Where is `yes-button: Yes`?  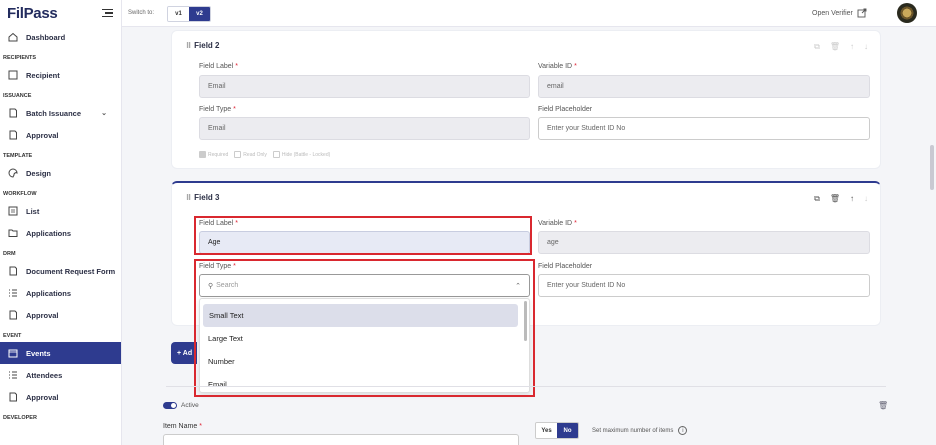 yes-button: Yes is located at coordinates (546, 430).